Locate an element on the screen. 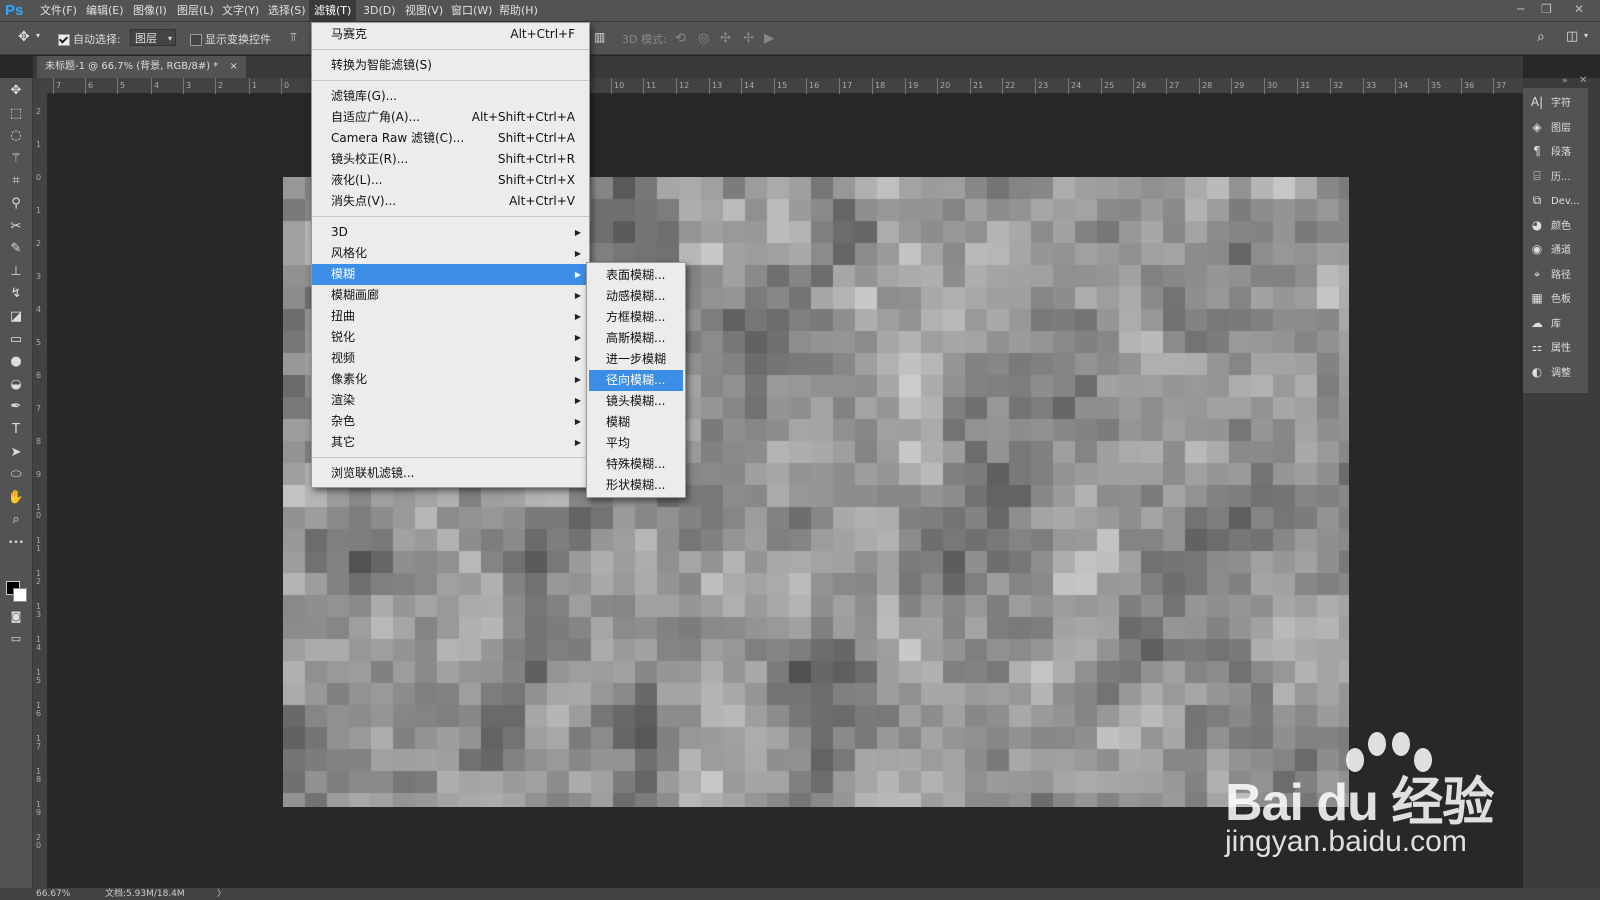 The image size is (1600, 900). close-tab-icon: × is located at coordinates (233, 66).